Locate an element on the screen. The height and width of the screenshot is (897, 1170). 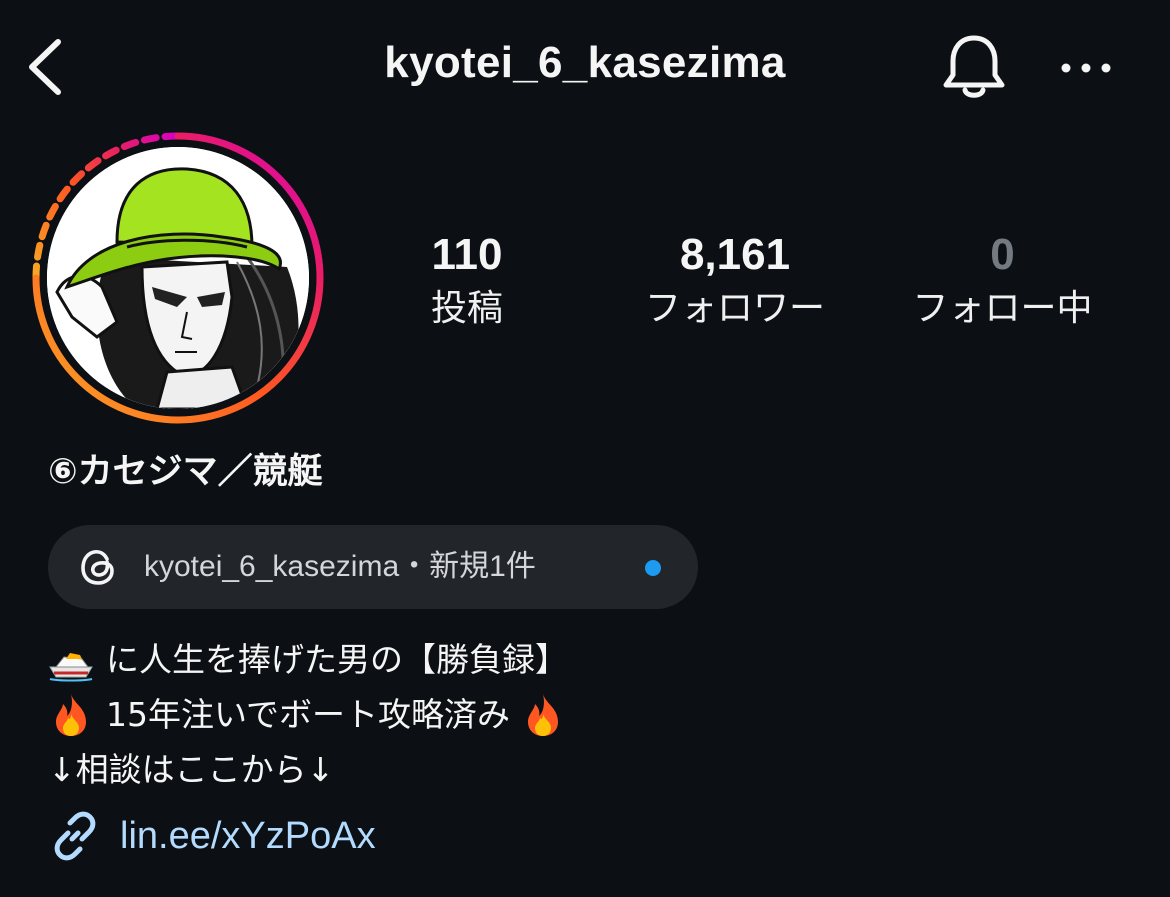
bio: に人生を捧げた男の【勝負録】 15年注いでボート攻略済み ↓相談はここから↓ is located at coordinates (308, 714).